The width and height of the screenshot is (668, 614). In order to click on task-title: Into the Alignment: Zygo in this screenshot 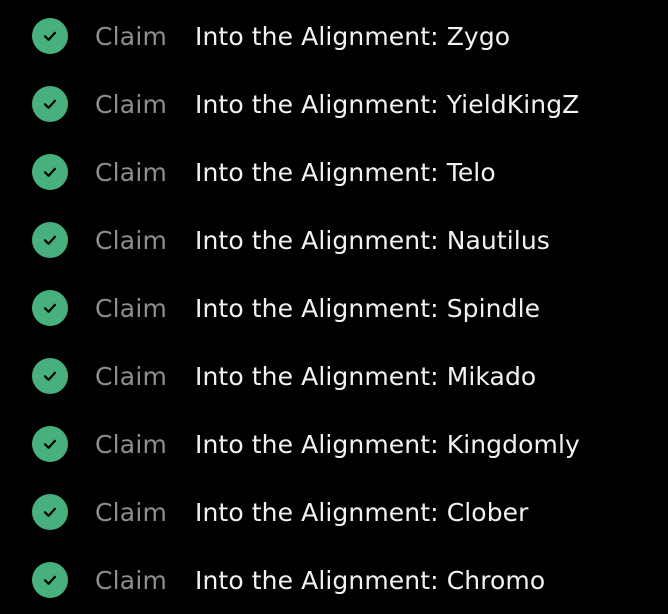, I will do `click(353, 36)`.